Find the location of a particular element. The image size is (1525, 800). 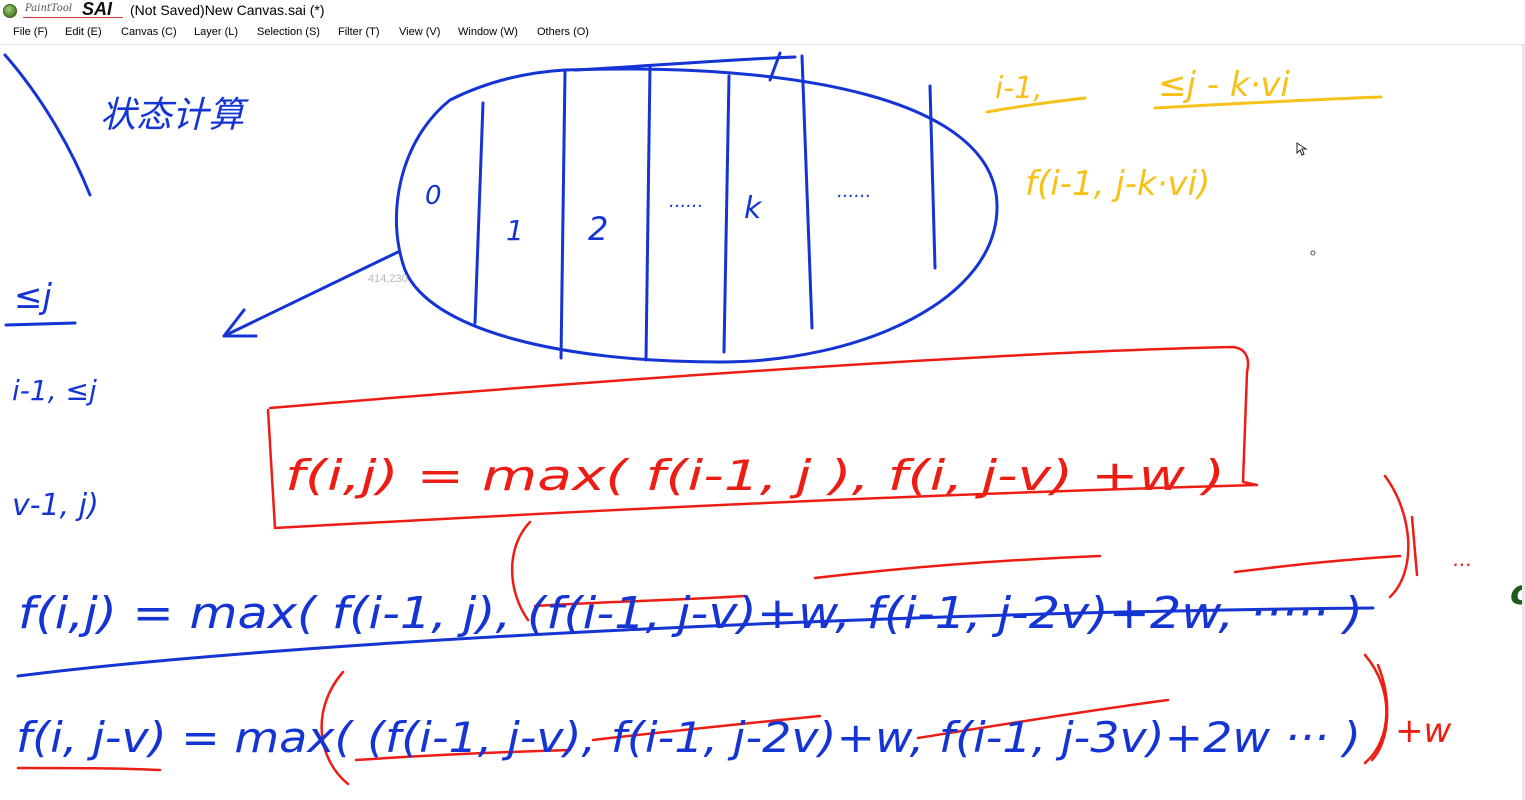

hw-ellipse-label-dots-2: ······ is located at coordinates (853, 196).